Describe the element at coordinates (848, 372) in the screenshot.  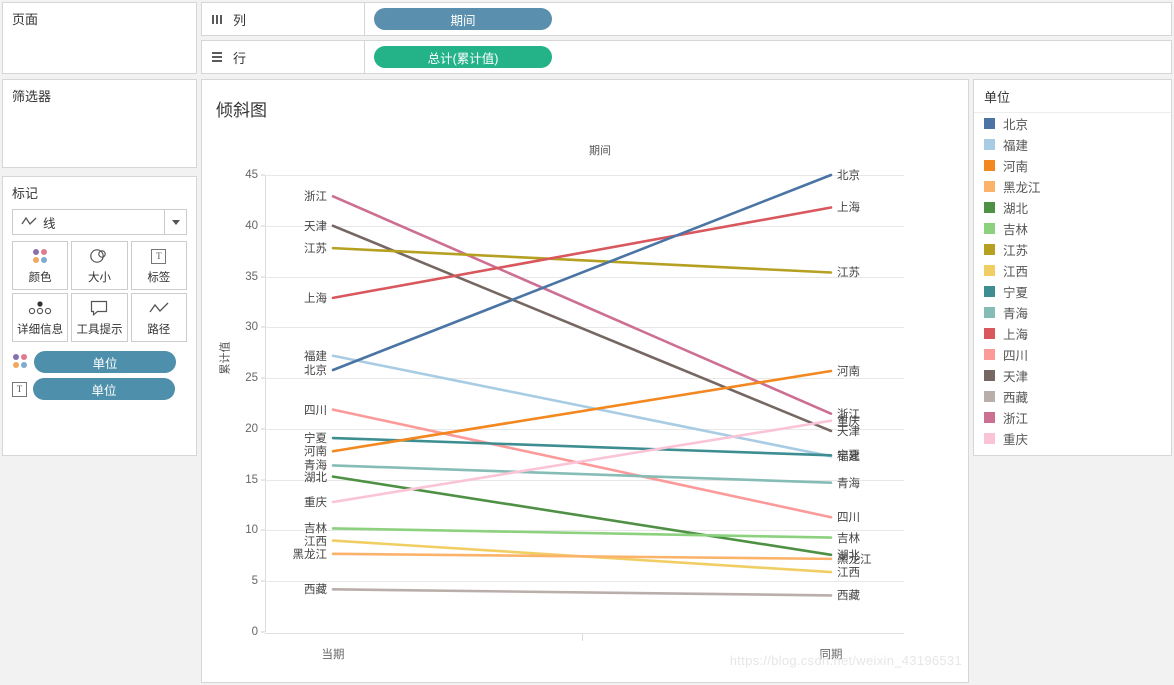
I see `point-label: 河南` at that location.